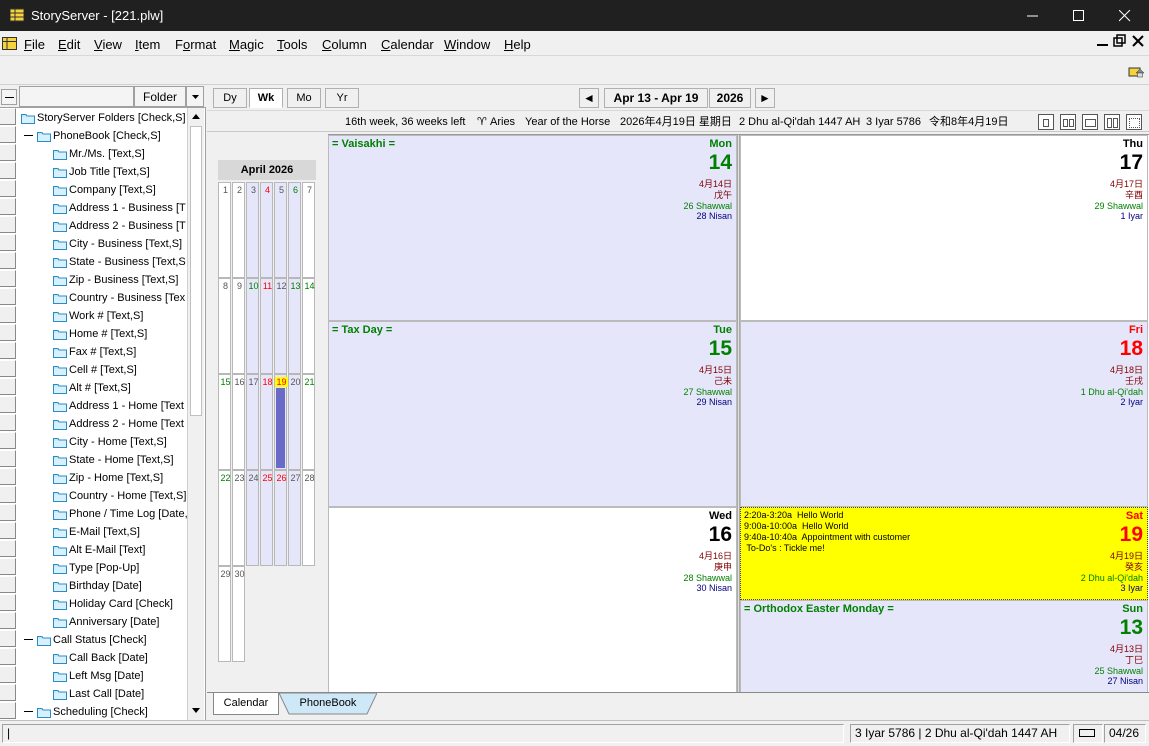  Describe the element at coordinates (266, 422) in the screenshot. I see `mini-day: 18` at that location.